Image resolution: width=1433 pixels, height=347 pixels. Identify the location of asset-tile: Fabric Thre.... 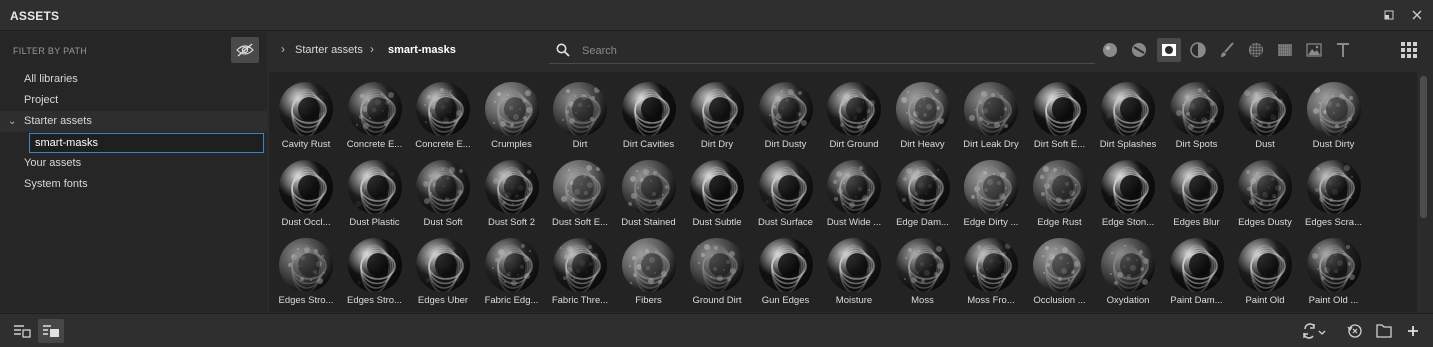
(580, 272).